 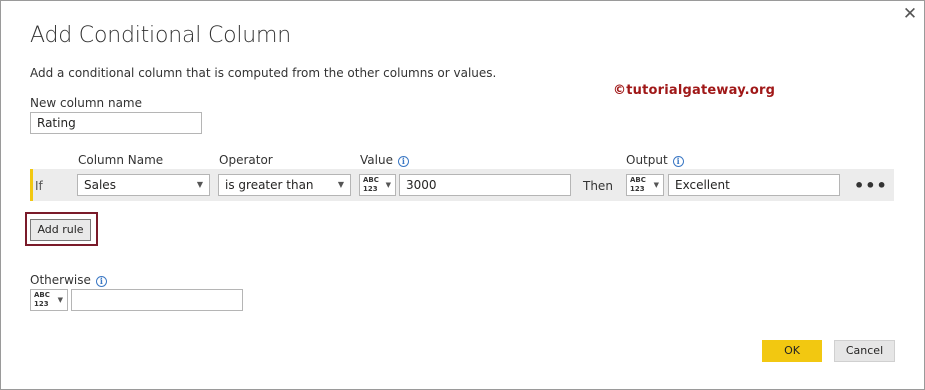 What do you see at coordinates (694, 90) in the screenshot?
I see `watermark: ©tutorialgateway.org` at bounding box center [694, 90].